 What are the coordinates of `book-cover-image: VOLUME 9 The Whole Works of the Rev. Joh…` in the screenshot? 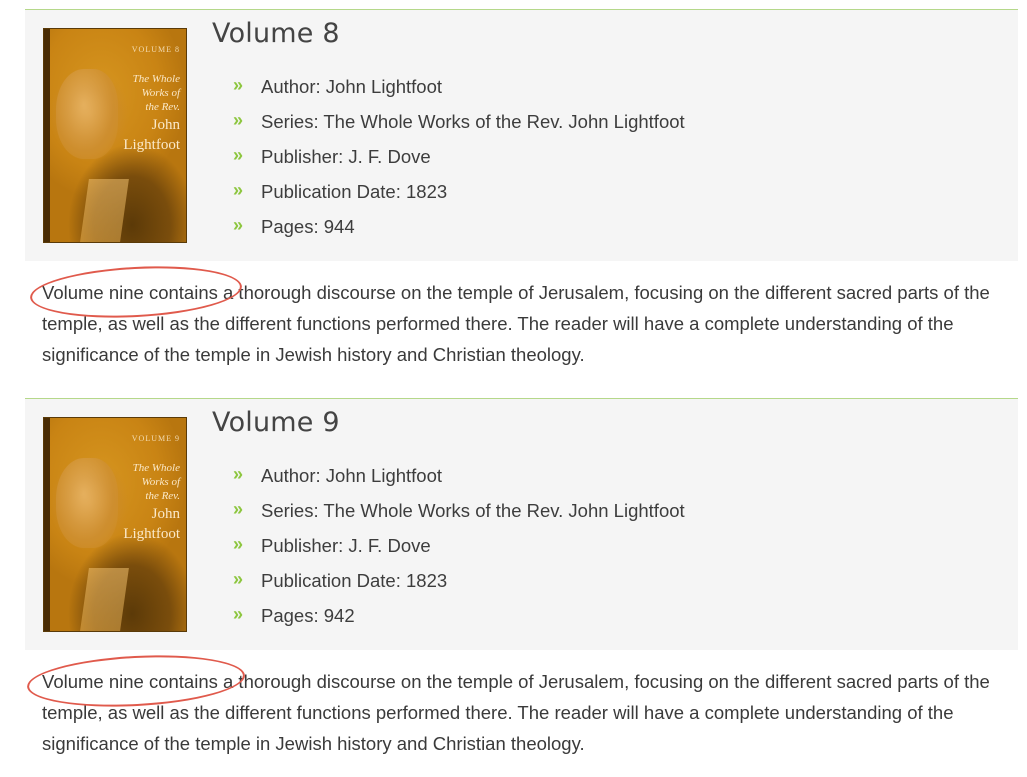 It's located at (115, 524).